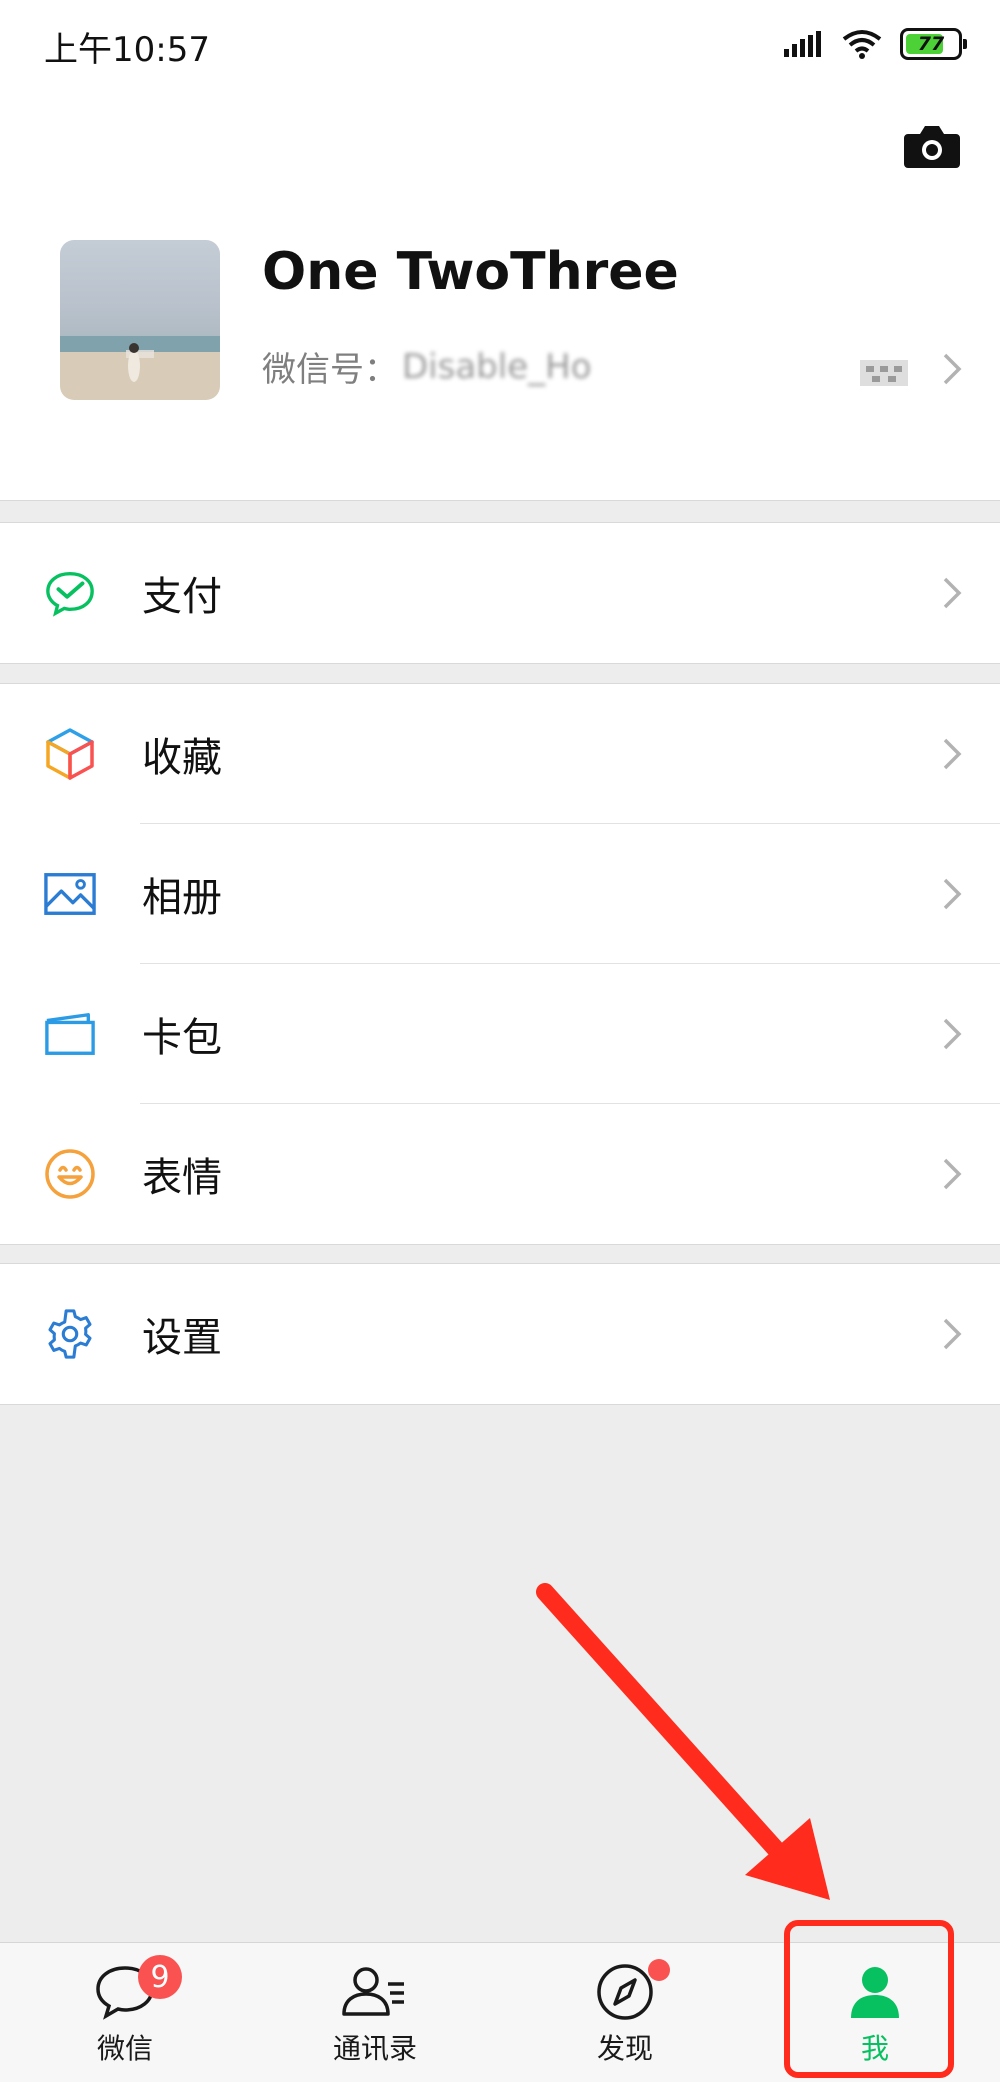 Image resolution: width=1000 pixels, height=2082 pixels. What do you see at coordinates (630, 1991) in the screenshot?
I see `discover-compass-icon` at bounding box center [630, 1991].